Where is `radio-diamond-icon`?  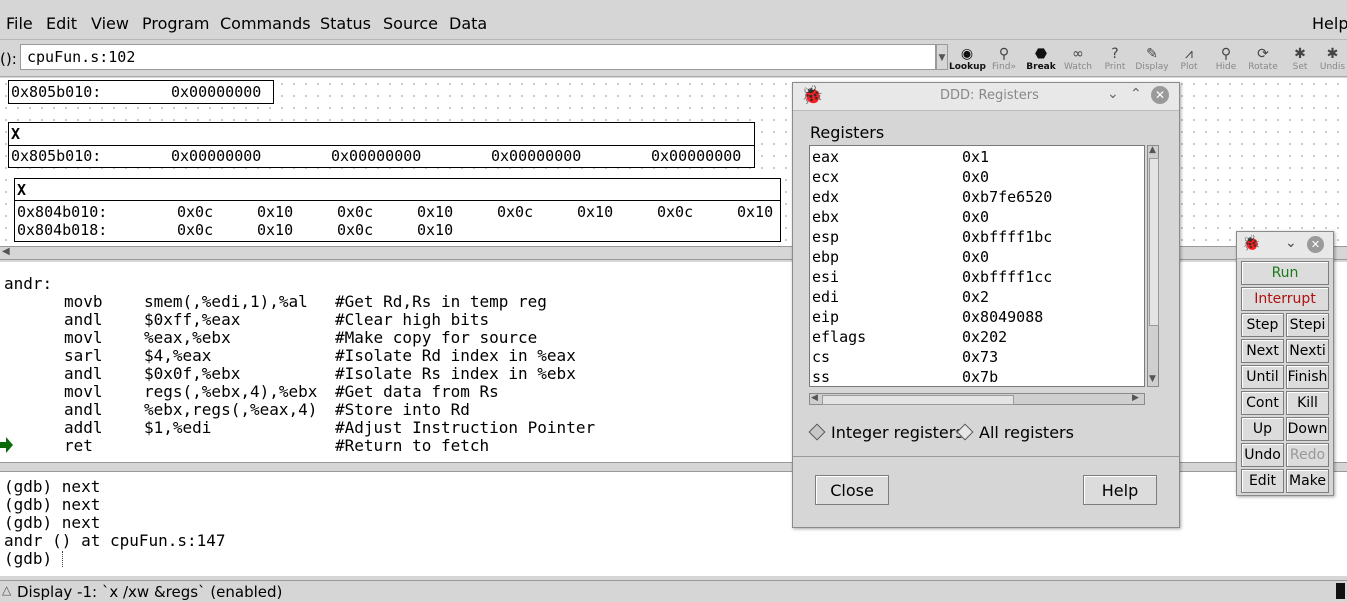
radio-diamond-icon is located at coordinates (817, 432).